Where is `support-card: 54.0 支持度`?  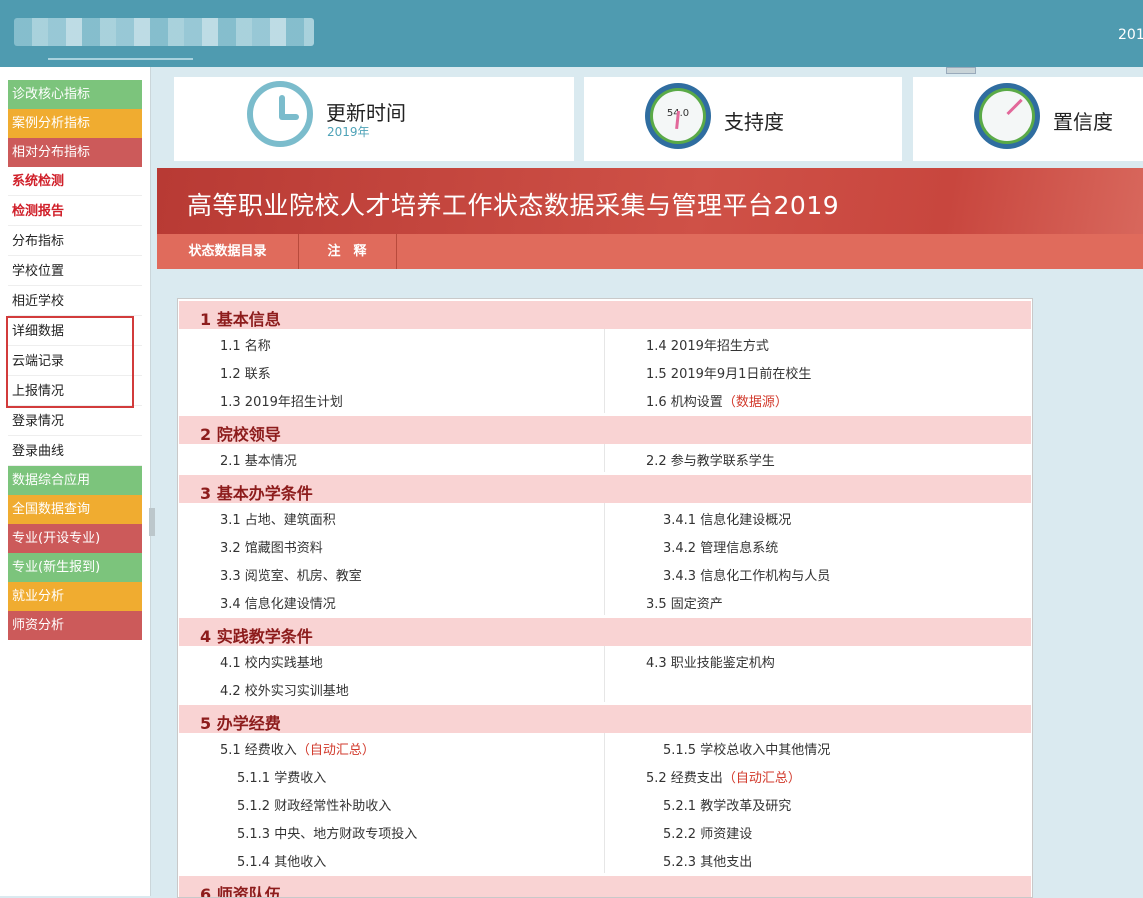 support-card: 54.0 支持度 is located at coordinates (743, 119).